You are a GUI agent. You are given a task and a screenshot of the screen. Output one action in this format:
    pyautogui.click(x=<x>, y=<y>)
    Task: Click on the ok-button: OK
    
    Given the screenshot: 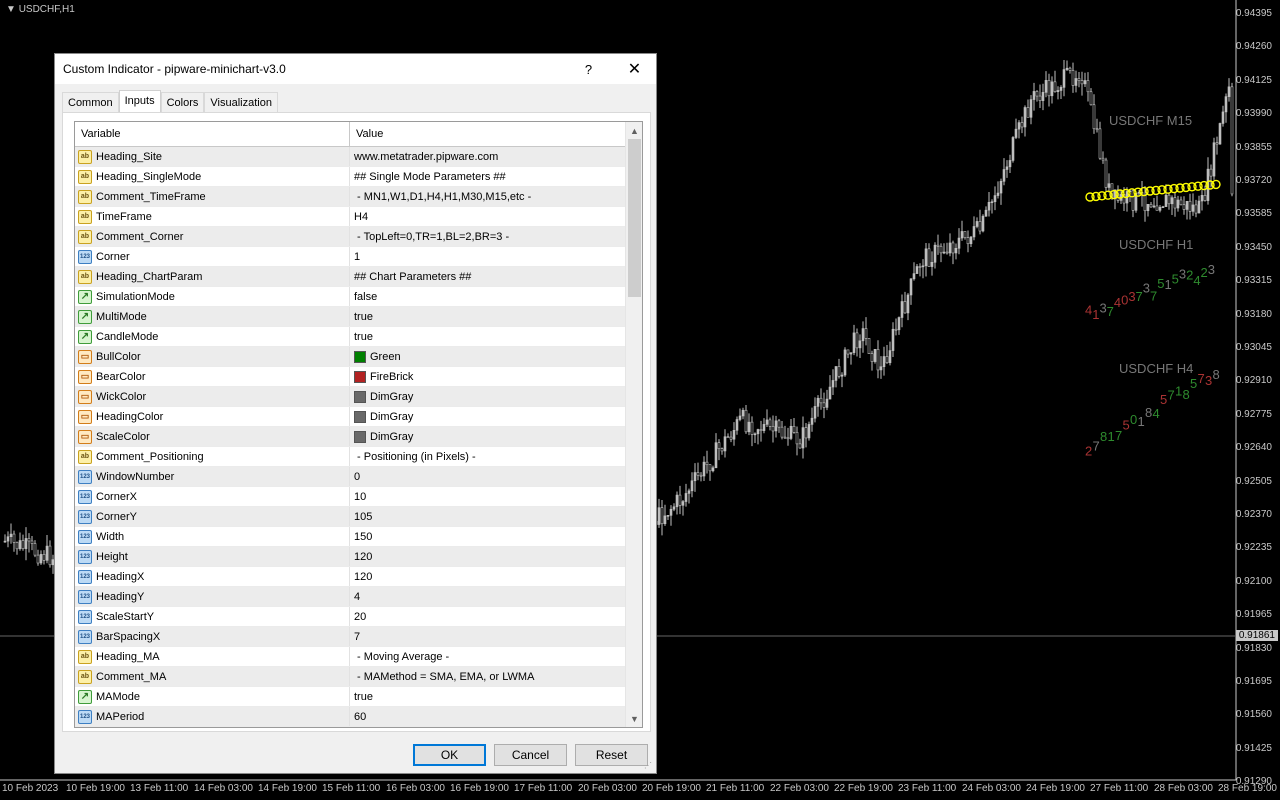 What is the action you would take?
    pyautogui.click(x=449, y=755)
    